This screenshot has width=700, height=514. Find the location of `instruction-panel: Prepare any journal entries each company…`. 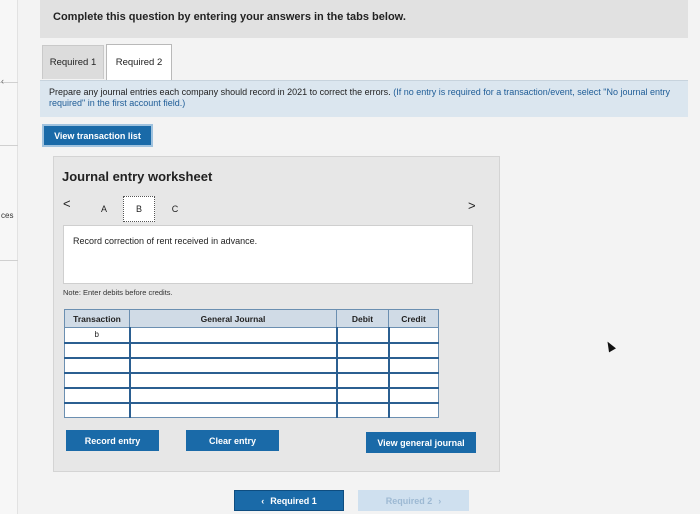

instruction-panel: Prepare any journal entries each company… is located at coordinates (364, 98).